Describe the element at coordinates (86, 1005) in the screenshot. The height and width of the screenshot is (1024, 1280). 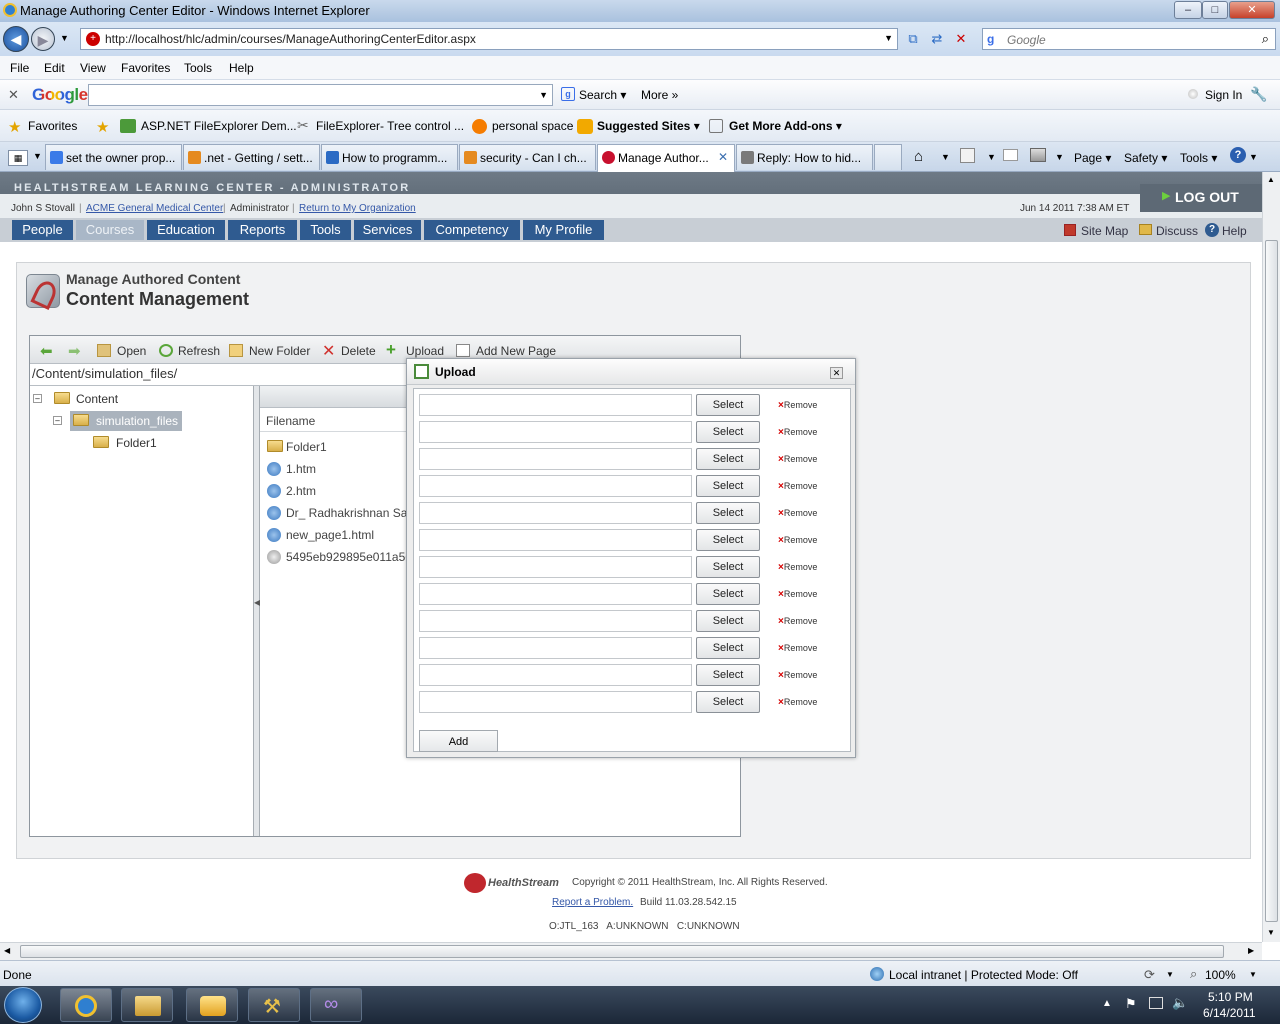
I see `taskbar-ie-button` at that location.